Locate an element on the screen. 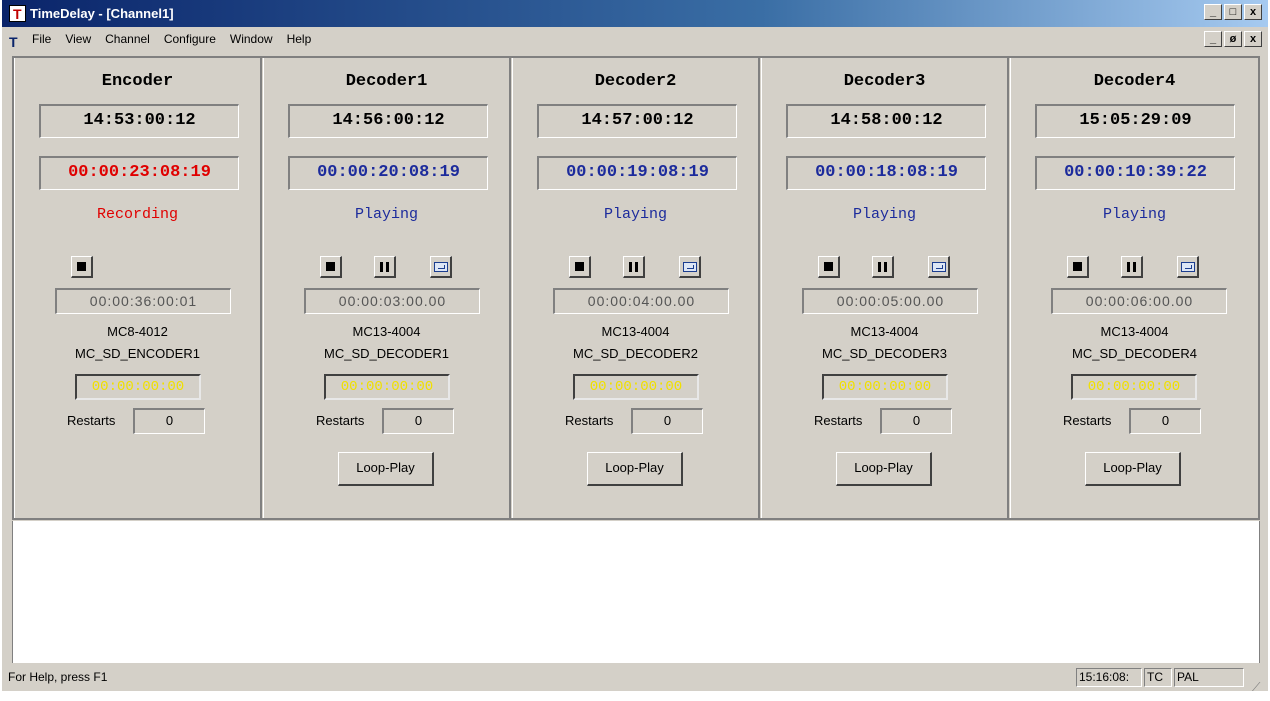 Image resolution: width=1270 pixels, height=701 pixels. status-tc: TC is located at coordinates (1158, 677).